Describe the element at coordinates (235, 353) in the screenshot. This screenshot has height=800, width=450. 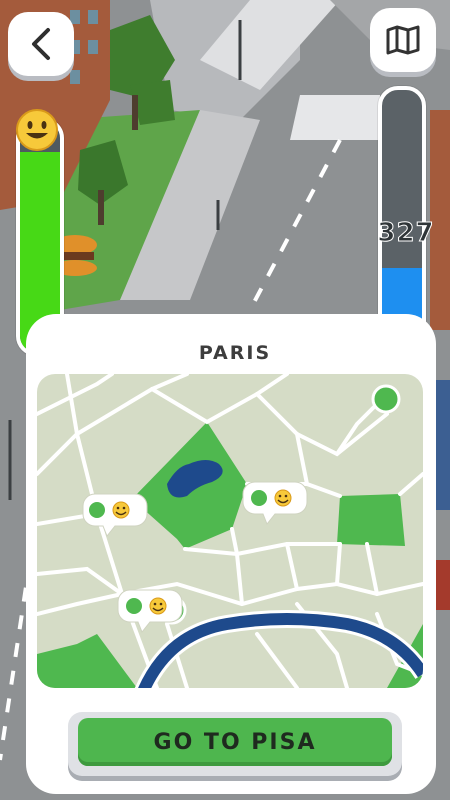
I see `city-title: PARIS` at that location.